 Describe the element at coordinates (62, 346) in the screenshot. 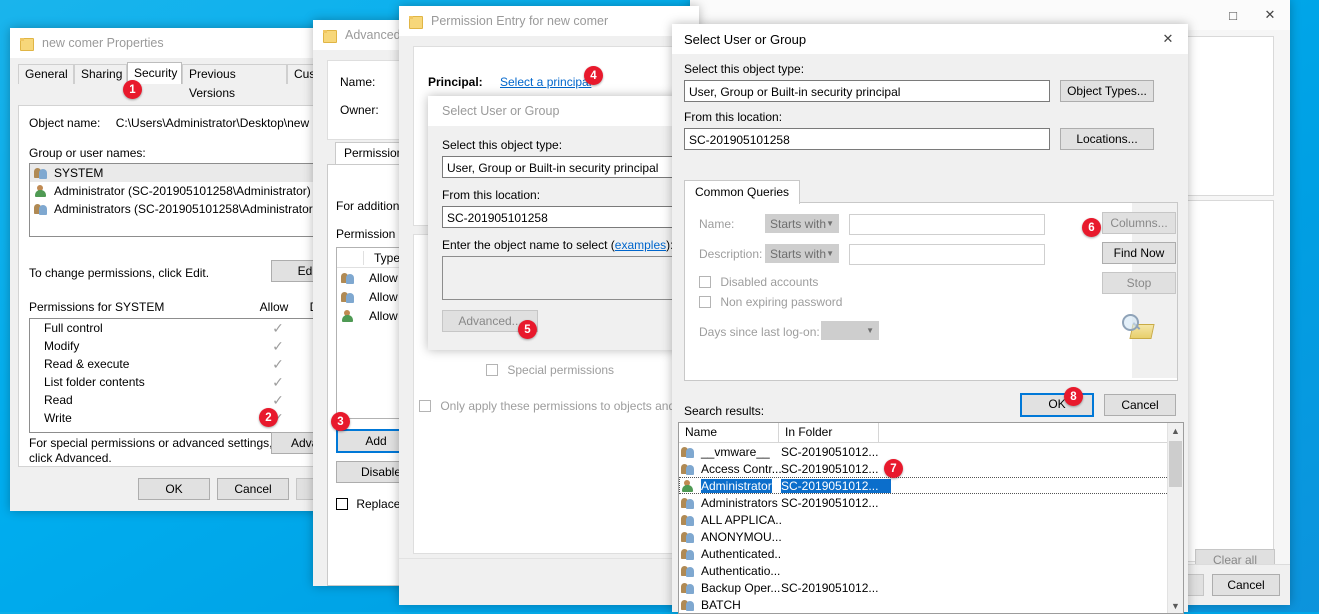

I see `permission-name: Modify` at that location.